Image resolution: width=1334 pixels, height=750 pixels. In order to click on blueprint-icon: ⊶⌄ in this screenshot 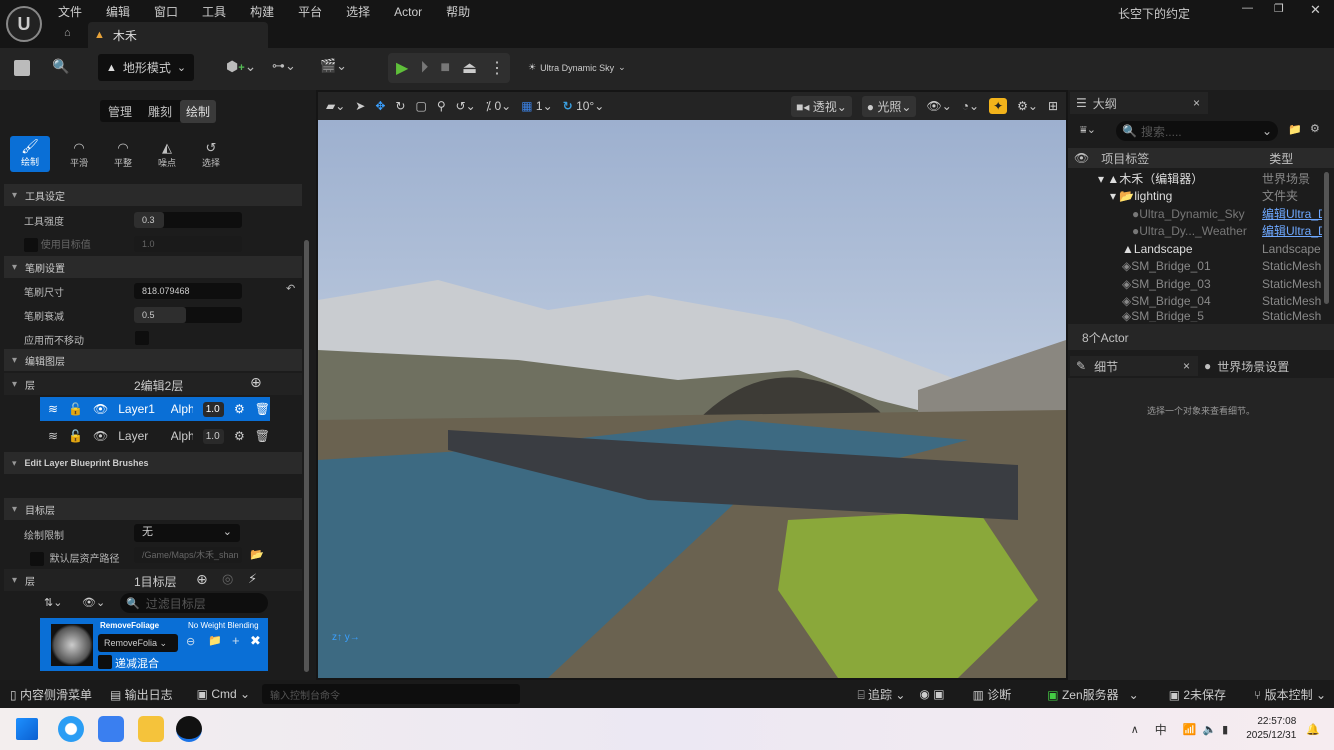, I will do `click(284, 66)`.